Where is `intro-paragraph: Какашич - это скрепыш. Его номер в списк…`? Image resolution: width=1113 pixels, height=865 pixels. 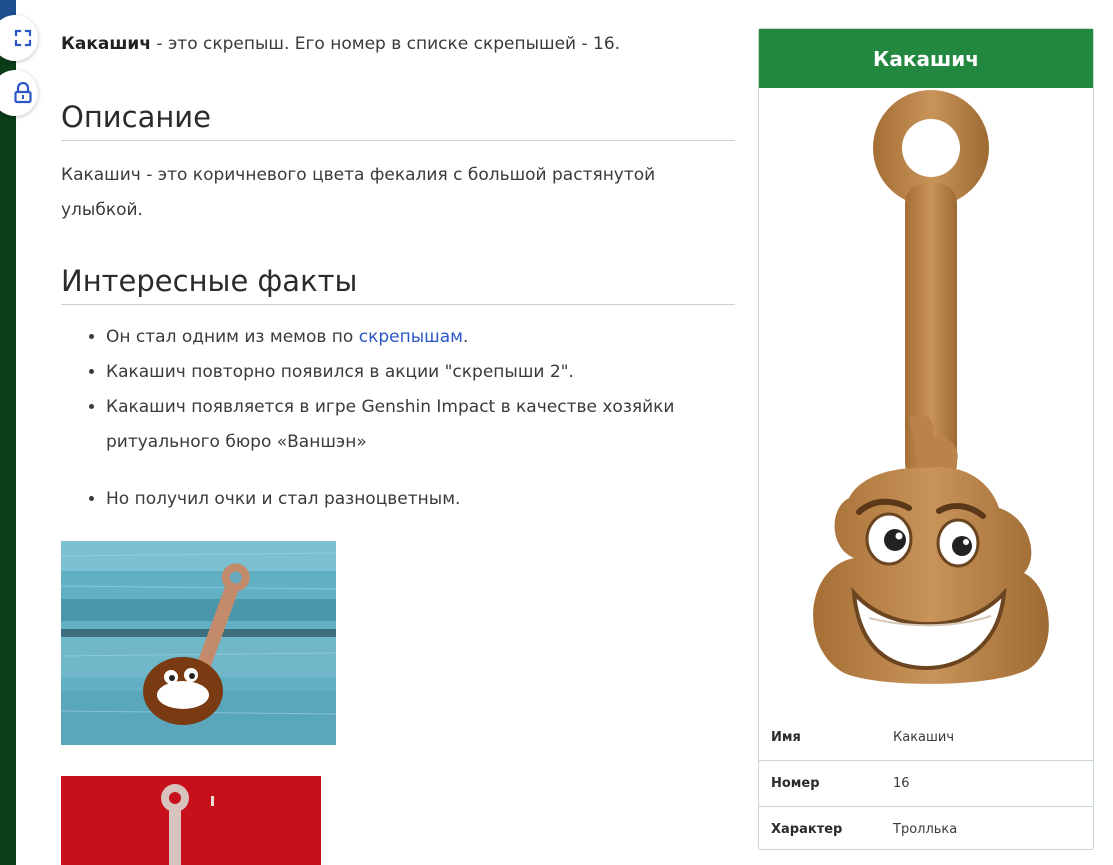
intro-paragraph: Какашич - это скрепыш. Его номер в списк… is located at coordinates (398, 44).